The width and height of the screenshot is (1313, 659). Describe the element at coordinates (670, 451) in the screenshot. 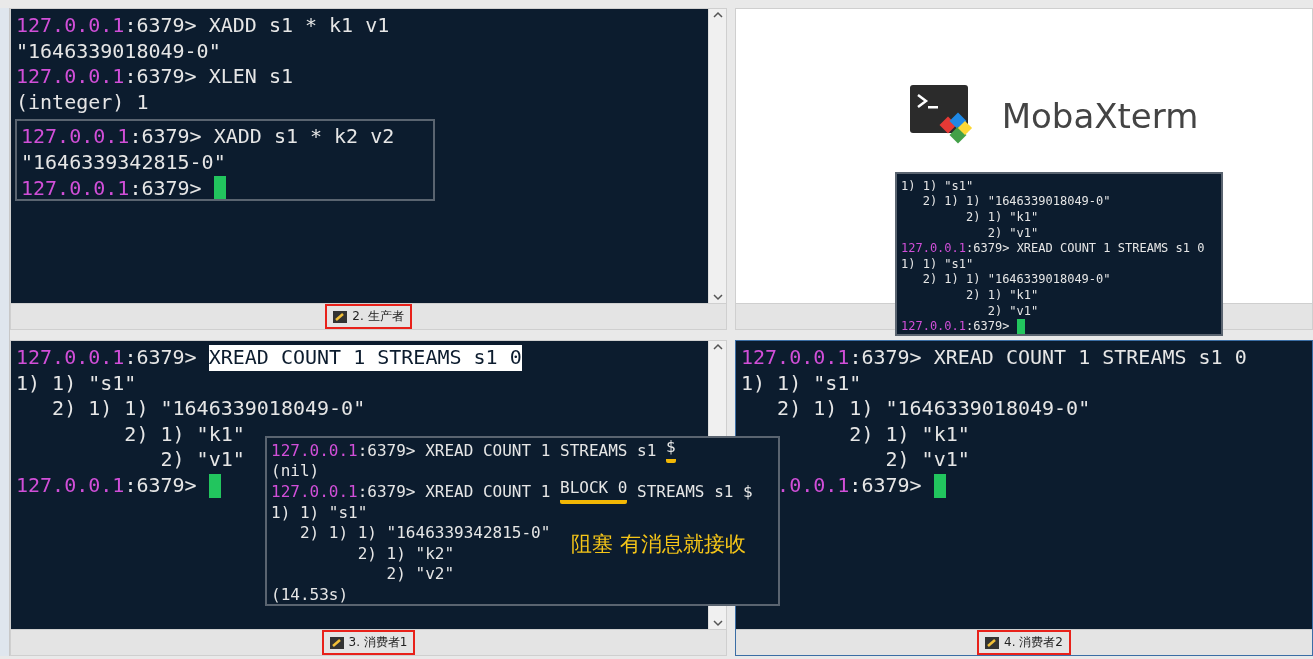

I see `command-text: $` at that location.